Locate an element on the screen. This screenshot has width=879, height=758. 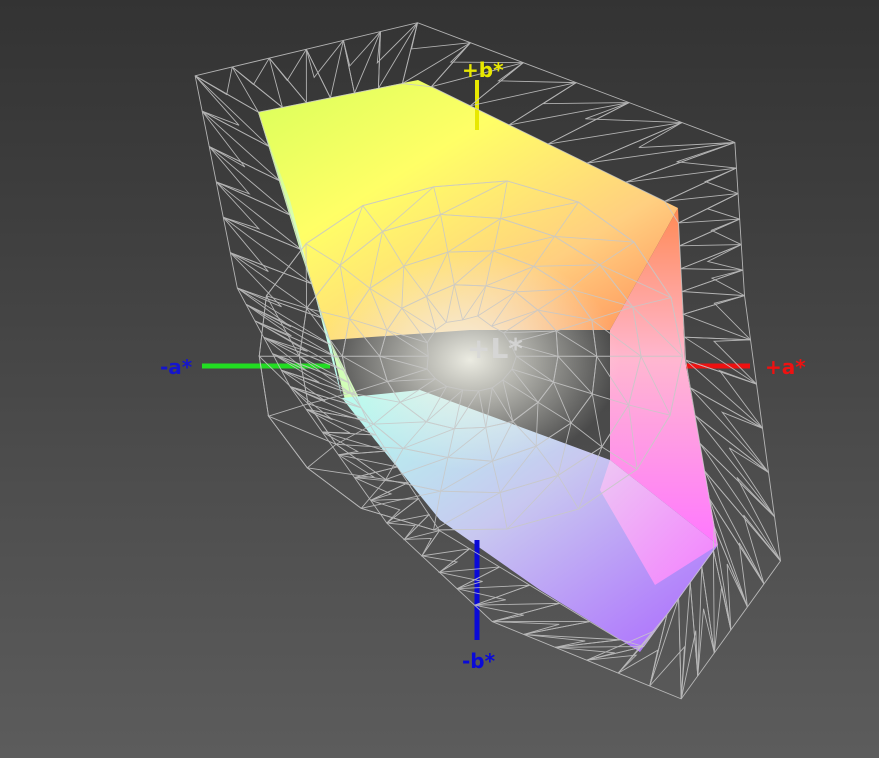
minus-a-label: -a* is located at coordinates (176, 367).